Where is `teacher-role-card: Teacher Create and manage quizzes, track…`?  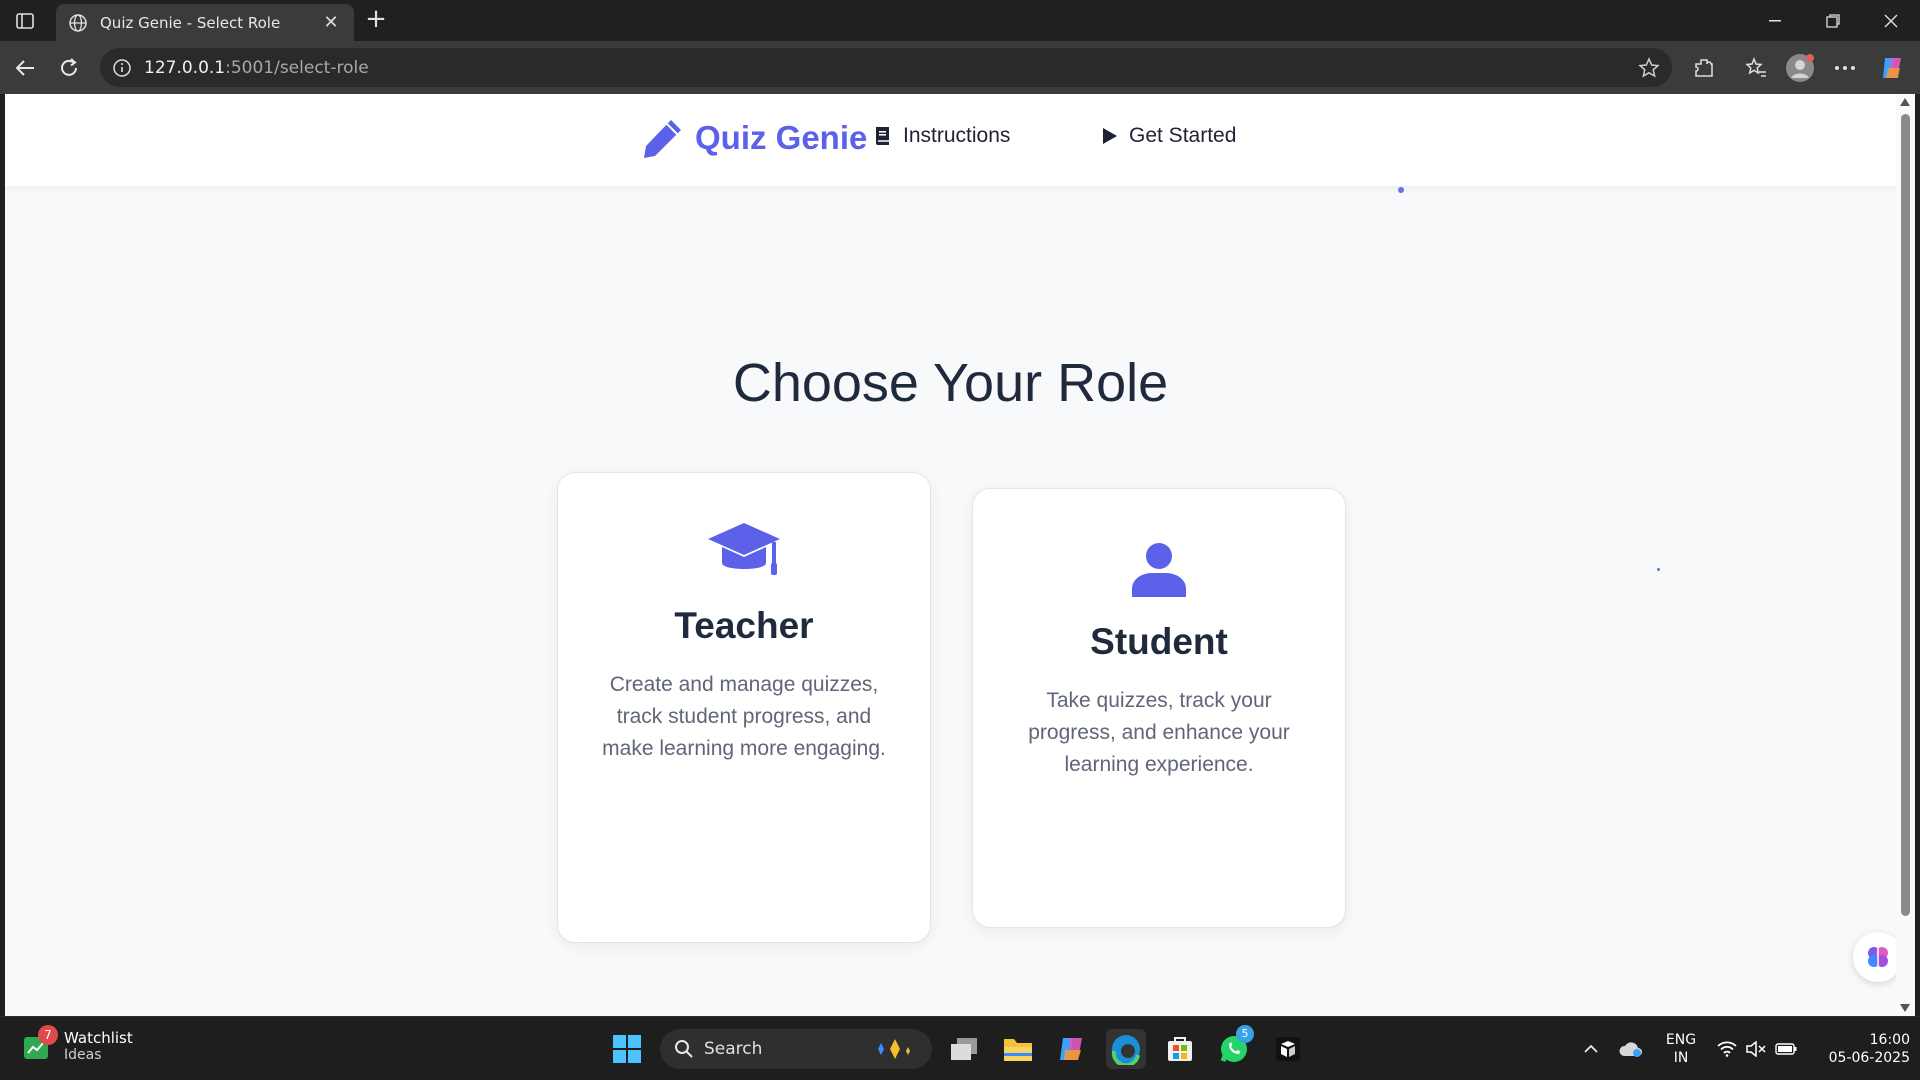 teacher-role-card: Teacher Create and manage quizzes, track… is located at coordinates (744, 707).